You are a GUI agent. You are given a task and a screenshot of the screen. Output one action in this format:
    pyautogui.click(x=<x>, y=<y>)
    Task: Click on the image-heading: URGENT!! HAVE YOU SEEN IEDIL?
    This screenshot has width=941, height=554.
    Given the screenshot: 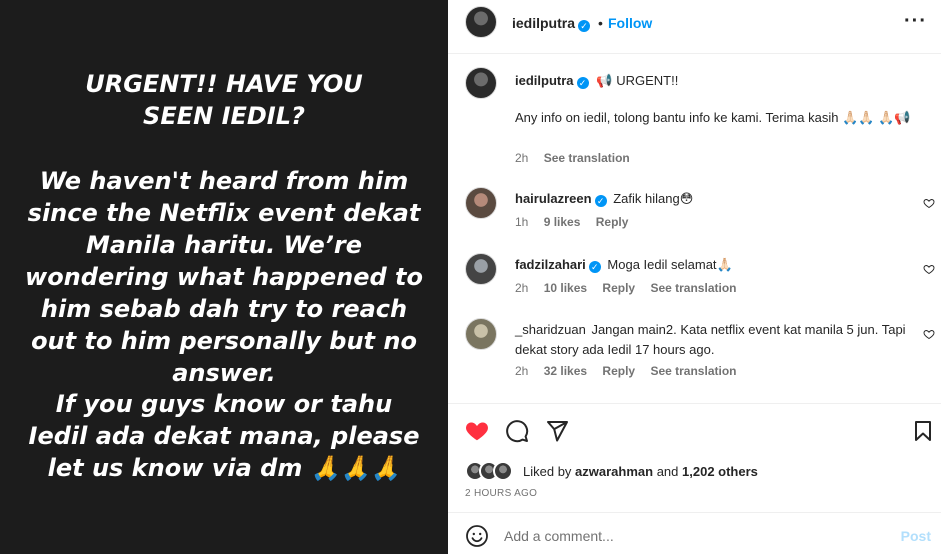 What is the action you would take?
    pyautogui.click(x=224, y=100)
    